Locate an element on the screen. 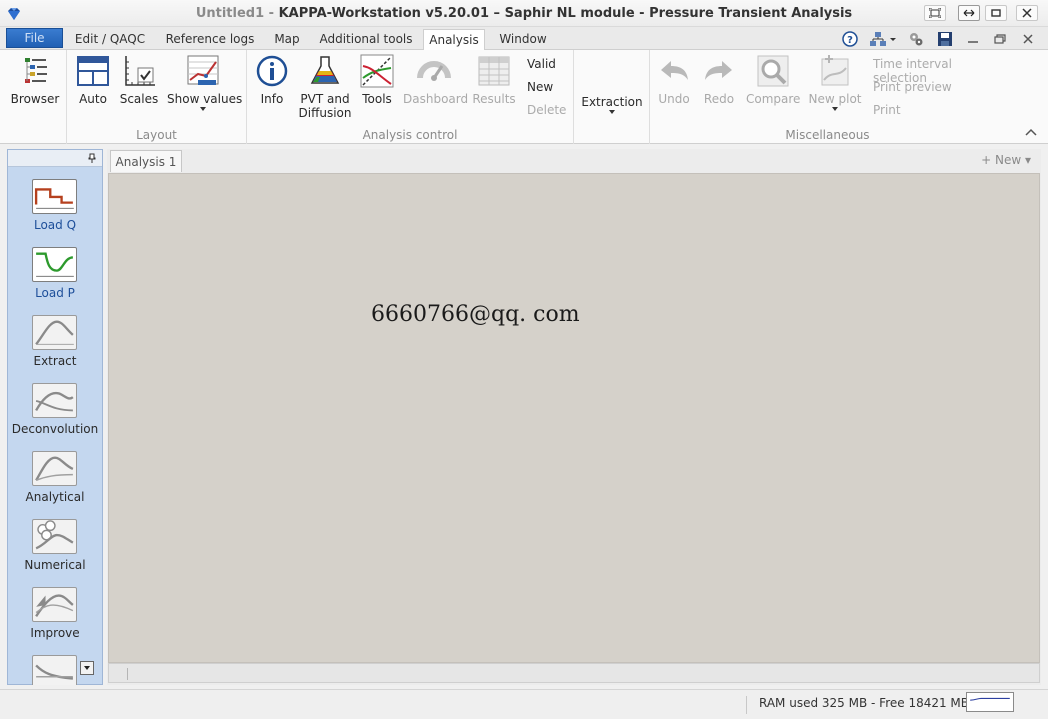  deconvolution-item: Deconvolution is located at coordinates (55, 415).